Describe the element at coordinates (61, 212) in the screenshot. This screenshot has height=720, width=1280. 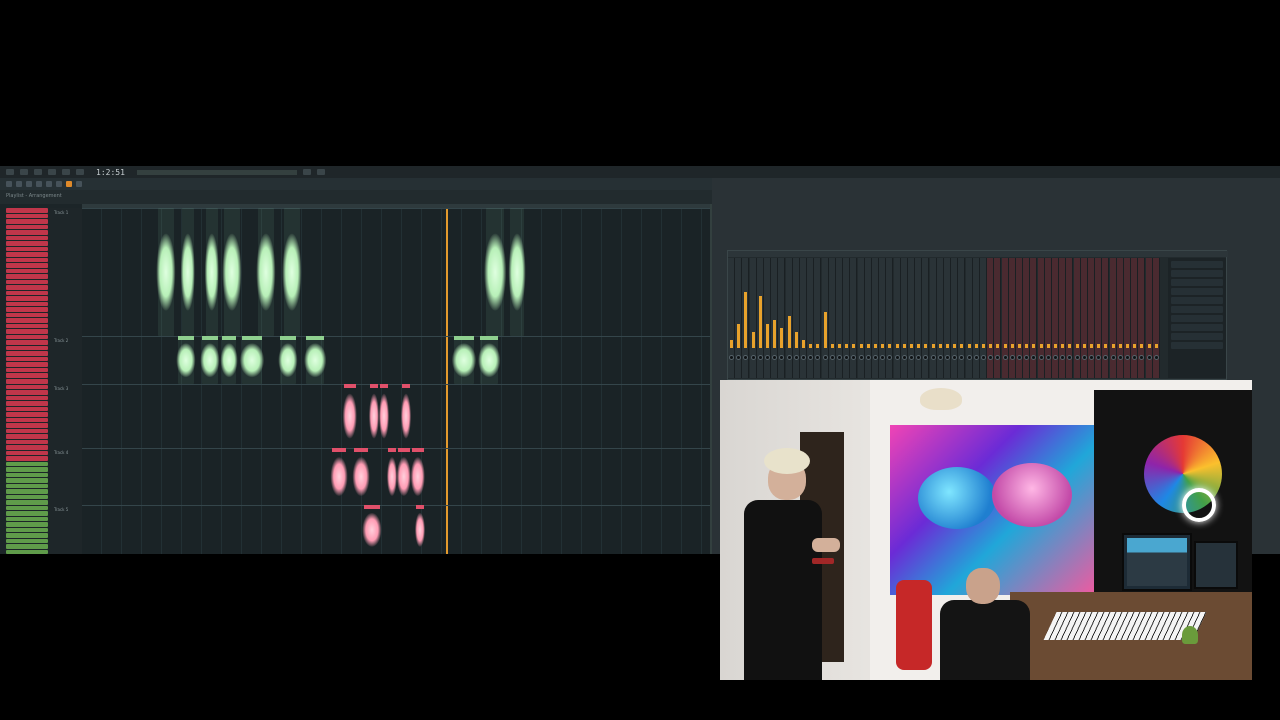
I see `track-label: Track 1` at that location.